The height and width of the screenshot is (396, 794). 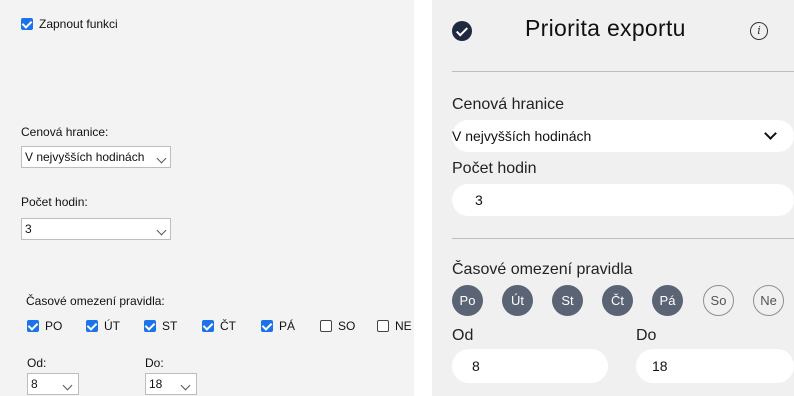 I want to click on to-input: 18, so click(x=715, y=366).